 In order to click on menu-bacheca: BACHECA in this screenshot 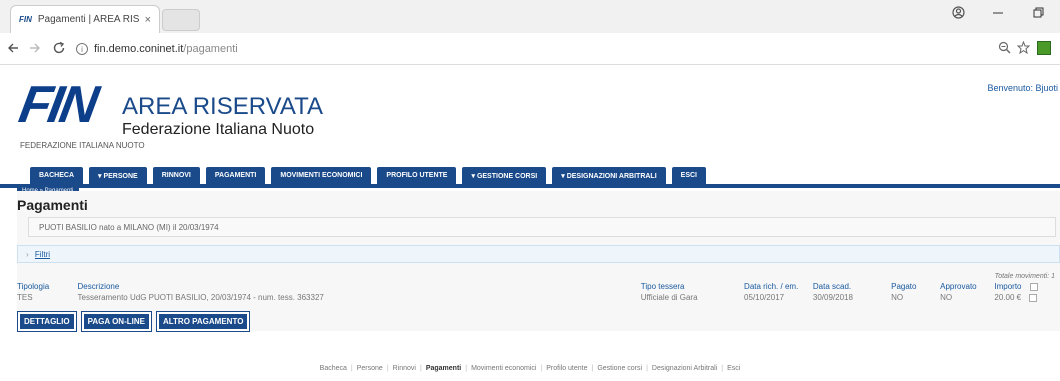, I will do `click(56, 175)`.